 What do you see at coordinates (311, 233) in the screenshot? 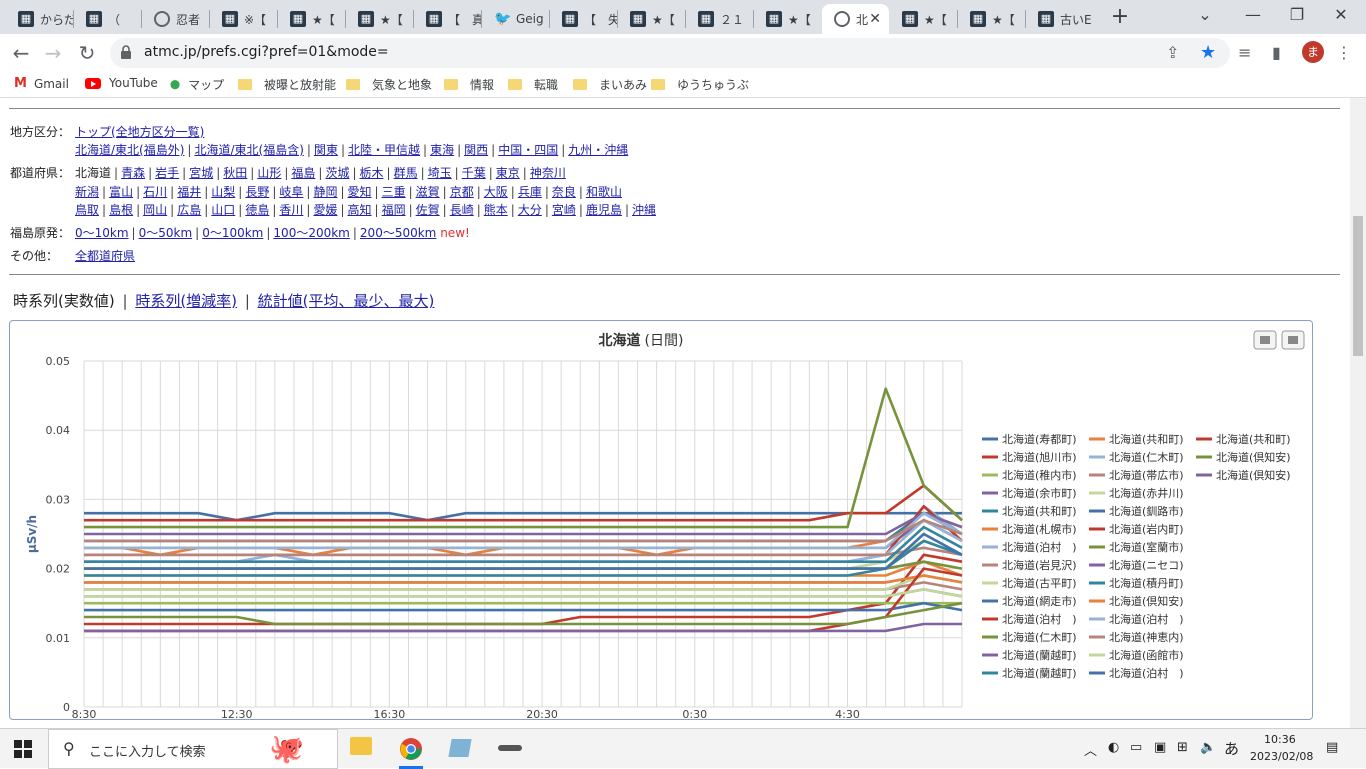
I see `fukushima-range-link: 100〜200km` at bounding box center [311, 233].